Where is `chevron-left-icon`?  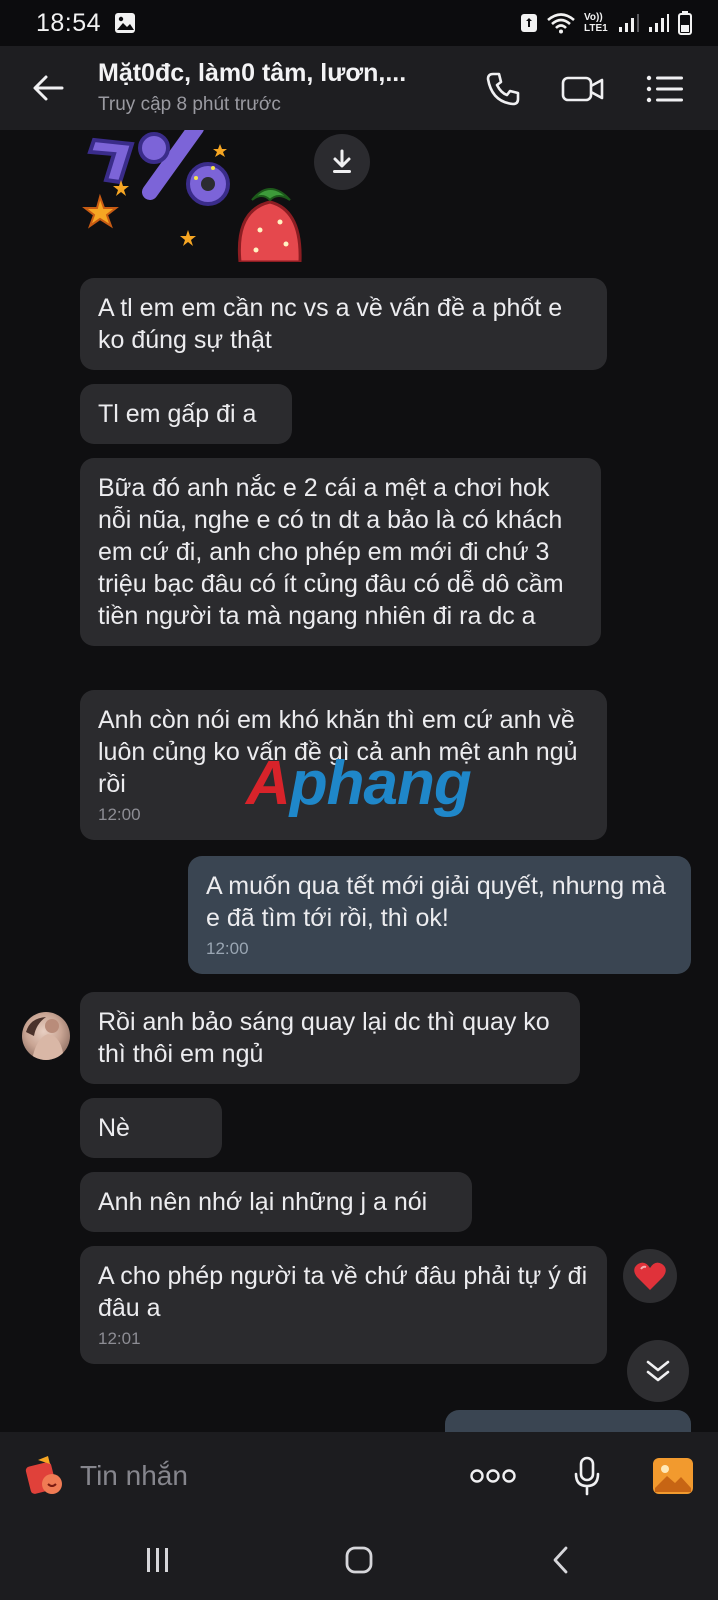 chevron-left-icon is located at coordinates (560, 1560).